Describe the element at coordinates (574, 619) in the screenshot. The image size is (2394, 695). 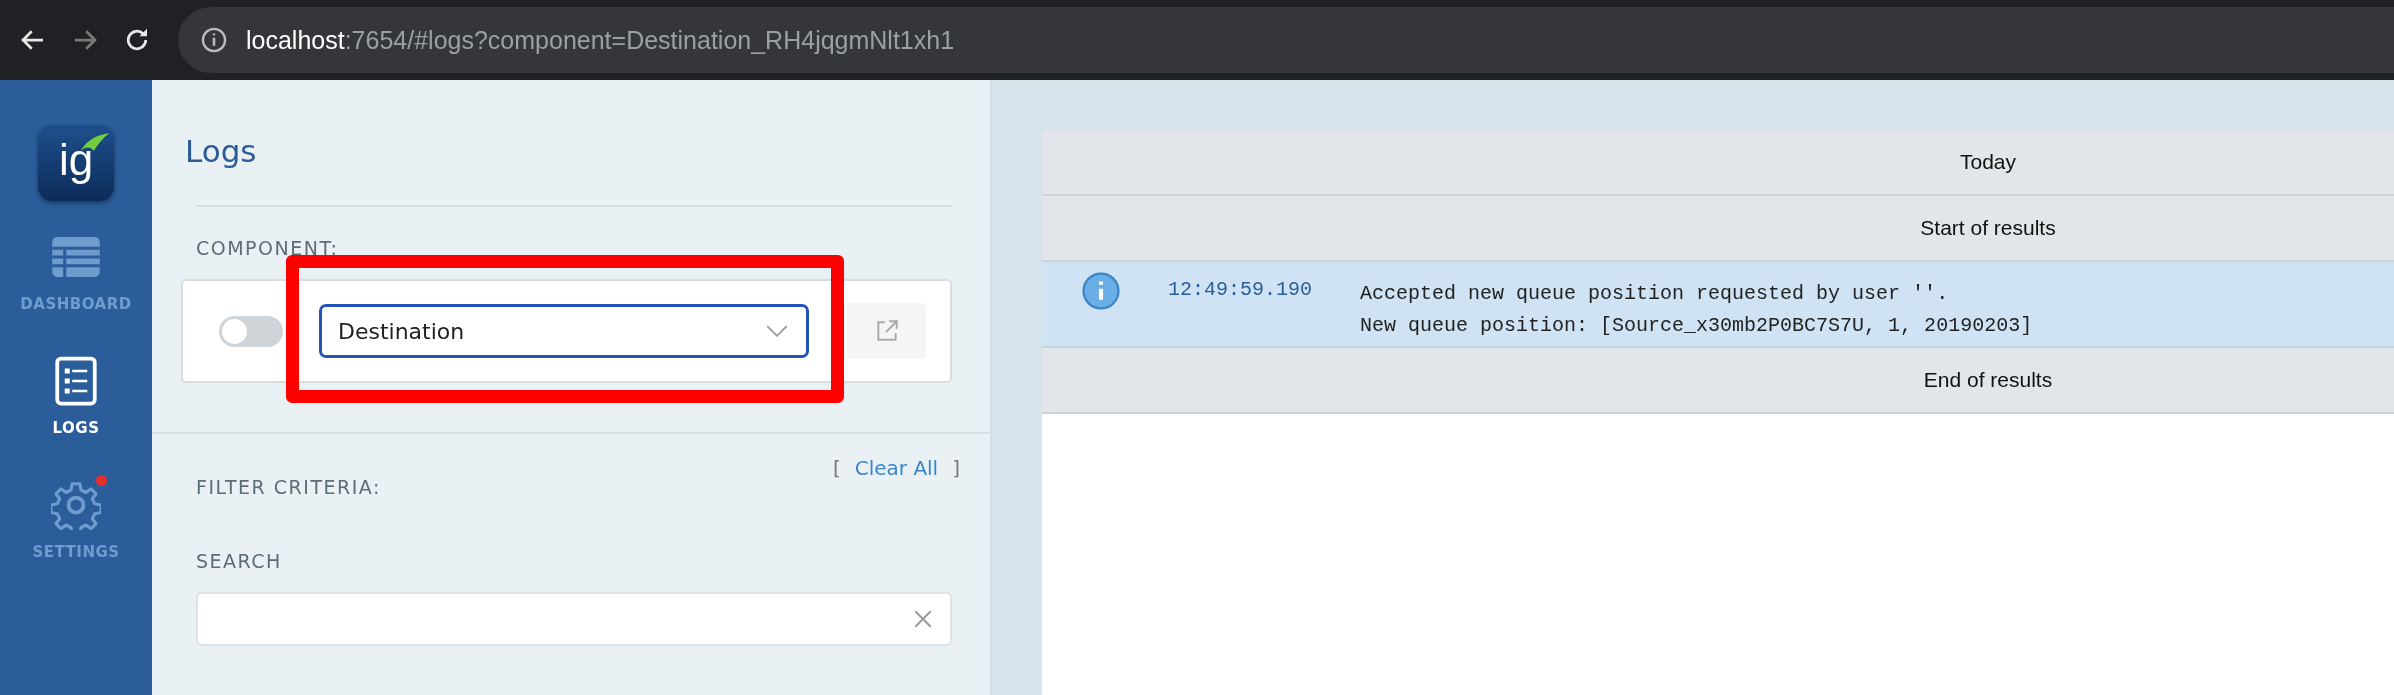
I see `search-field` at that location.